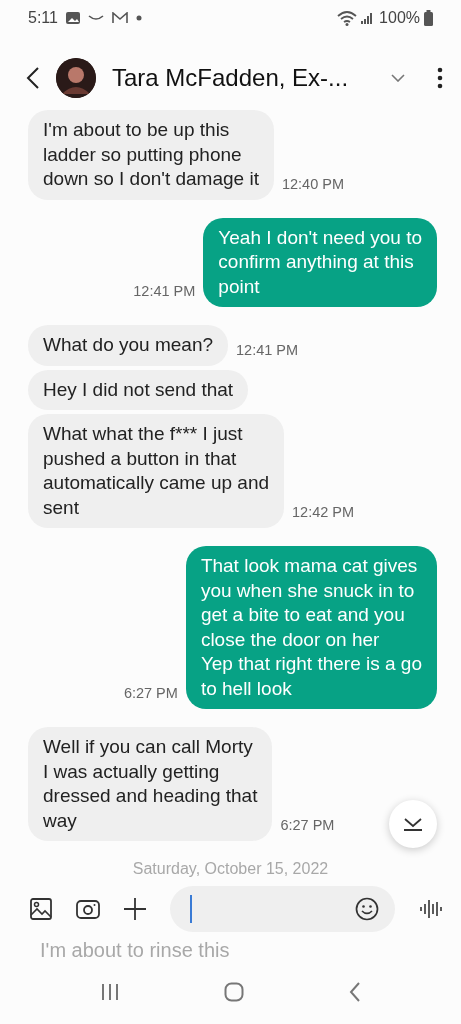 The width and height of the screenshot is (461, 1024). I want to click on battery-text: 100%, so click(399, 17).